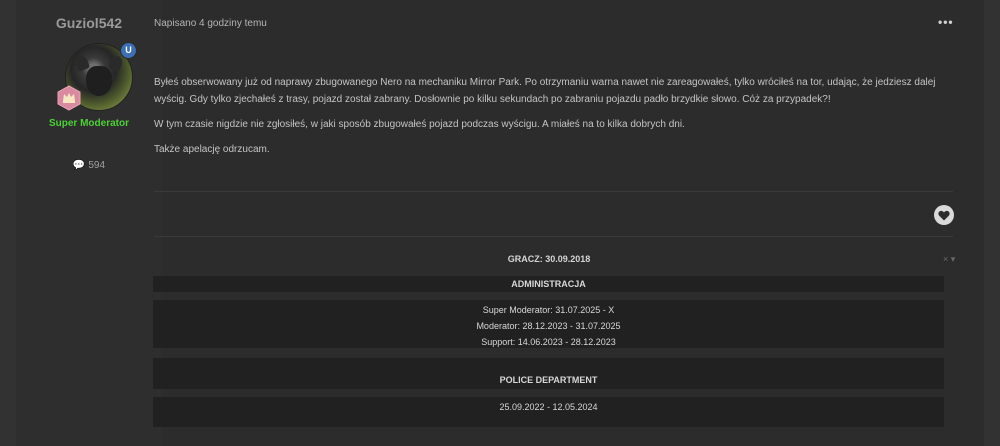  Describe the element at coordinates (89, 223) in the screenshot. I see `author-panel: Guziol542 U Super Moderator 💬 594` at that location.